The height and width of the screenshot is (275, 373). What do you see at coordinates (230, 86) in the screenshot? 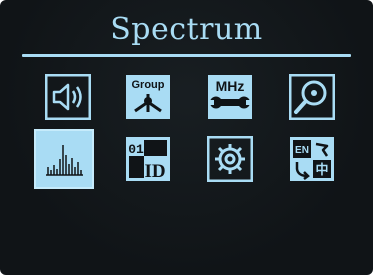
I see `mhz-label: MHz` at bounding box center [230, 86].